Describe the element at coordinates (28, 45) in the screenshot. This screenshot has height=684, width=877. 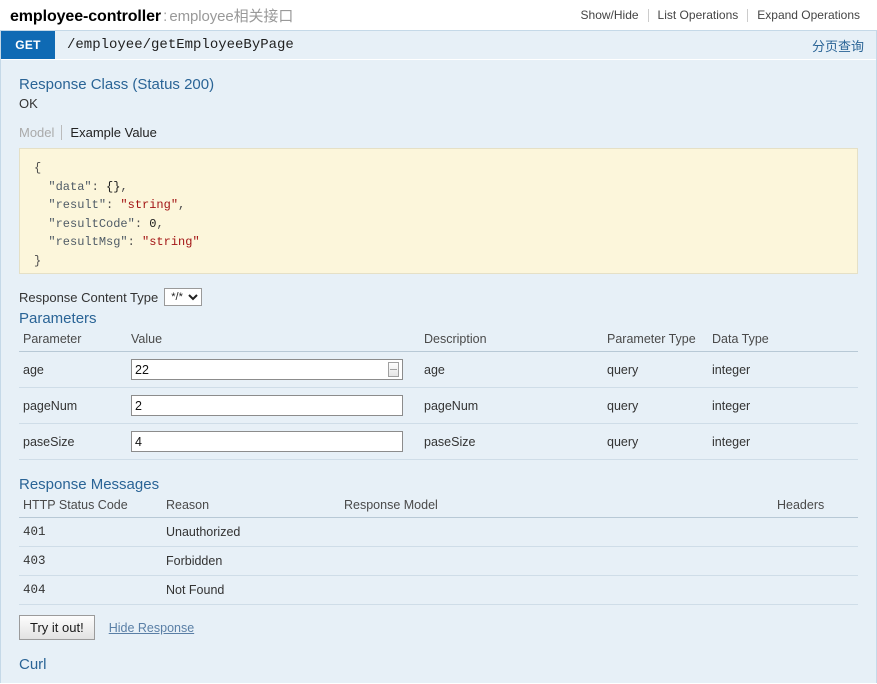
I see `operation-method-badge: GET` at that location.